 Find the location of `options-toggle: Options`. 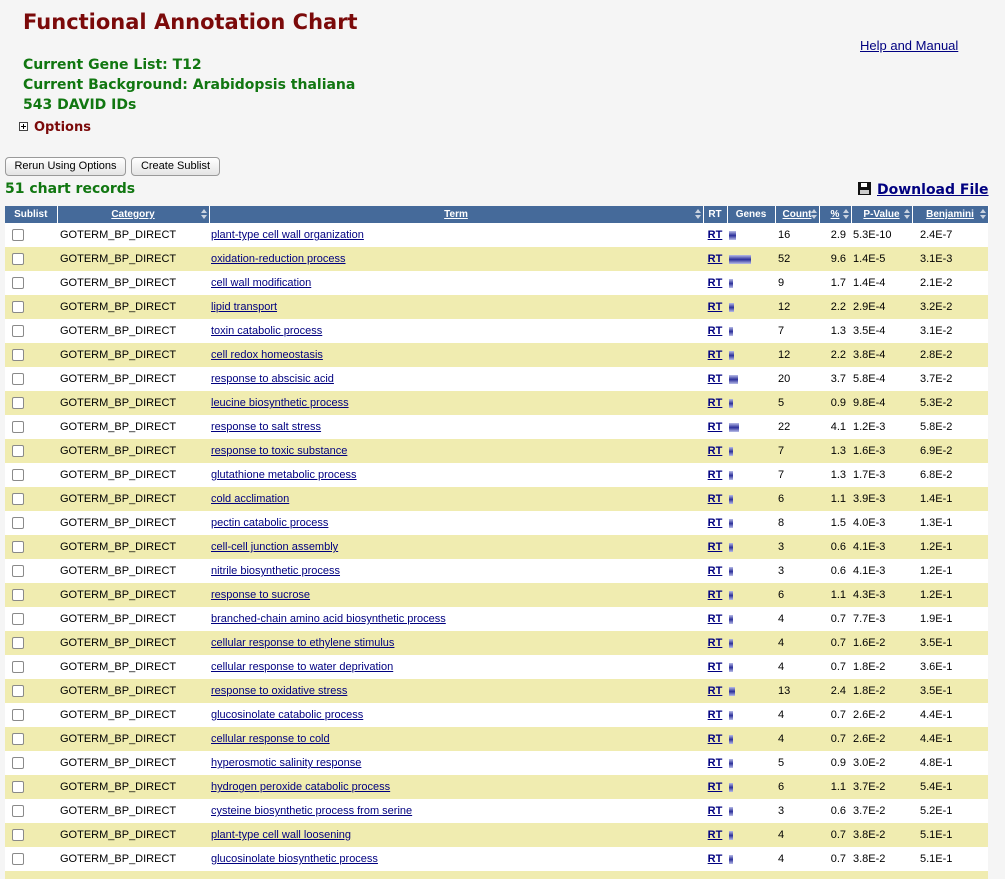

options-toggle: Options is located at coordinates (55, 127).